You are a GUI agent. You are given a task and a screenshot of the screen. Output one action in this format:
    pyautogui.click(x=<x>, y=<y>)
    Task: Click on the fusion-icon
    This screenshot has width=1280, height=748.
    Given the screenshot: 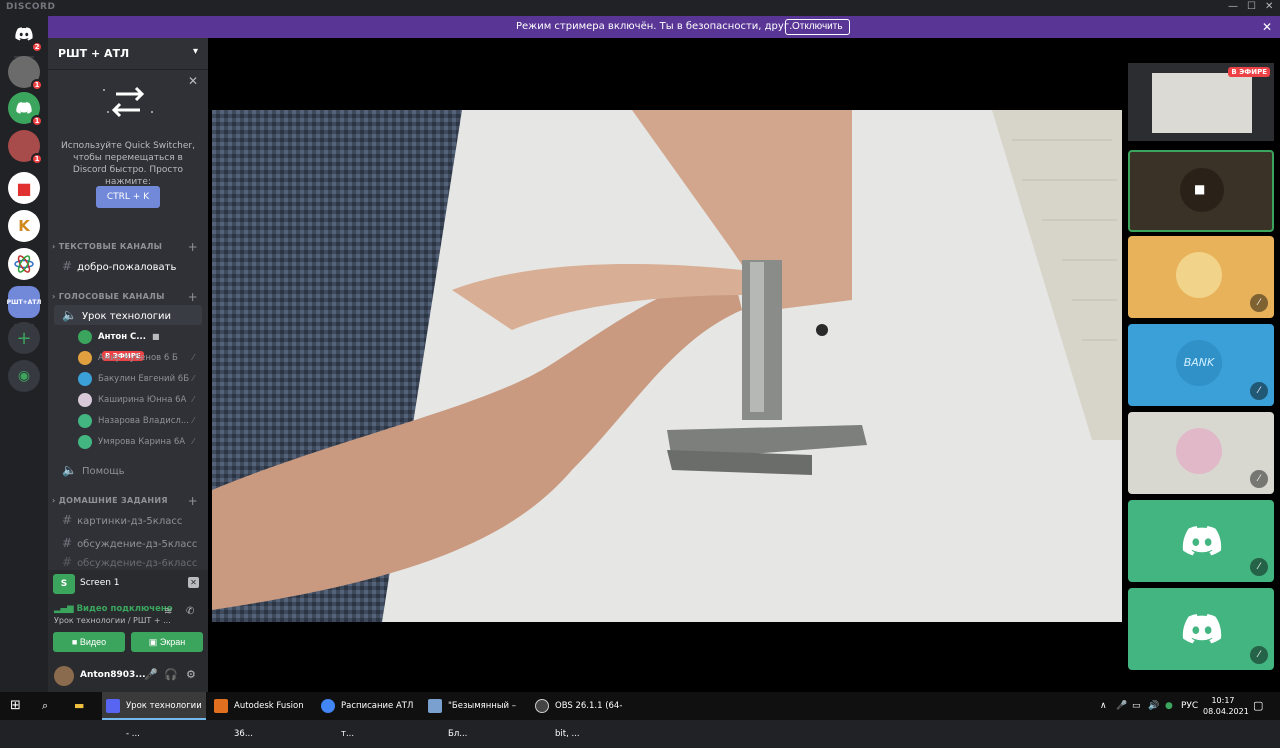 What is the action you would take?
    pyautogui.click(x=221, y=706)
    